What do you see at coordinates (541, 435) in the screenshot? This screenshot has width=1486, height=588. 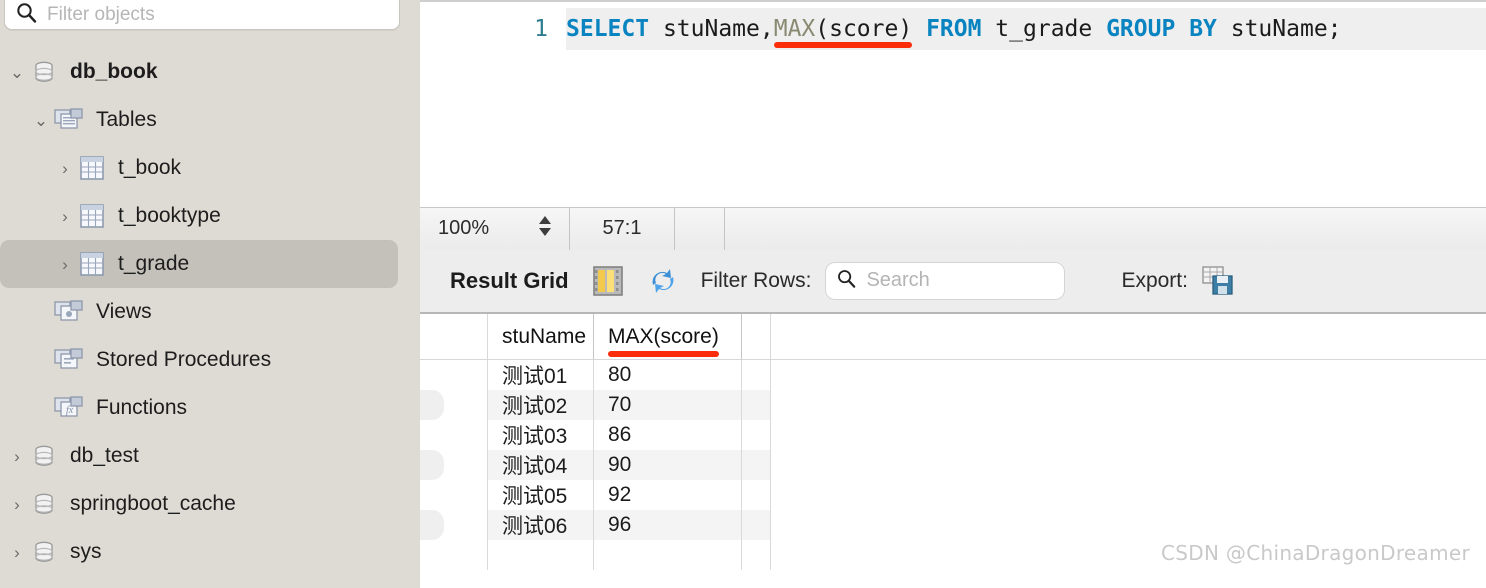 I see `cell-stuName: 测试03` at bounding box center [541, 435].